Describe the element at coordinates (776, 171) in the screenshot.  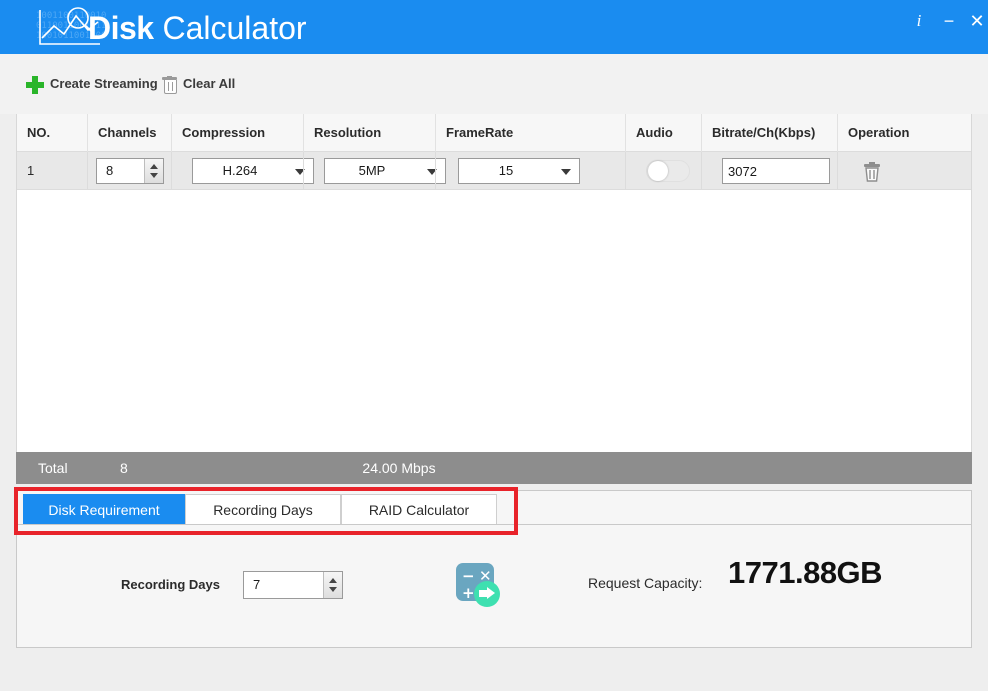
I see `bitrate-input` at that location.